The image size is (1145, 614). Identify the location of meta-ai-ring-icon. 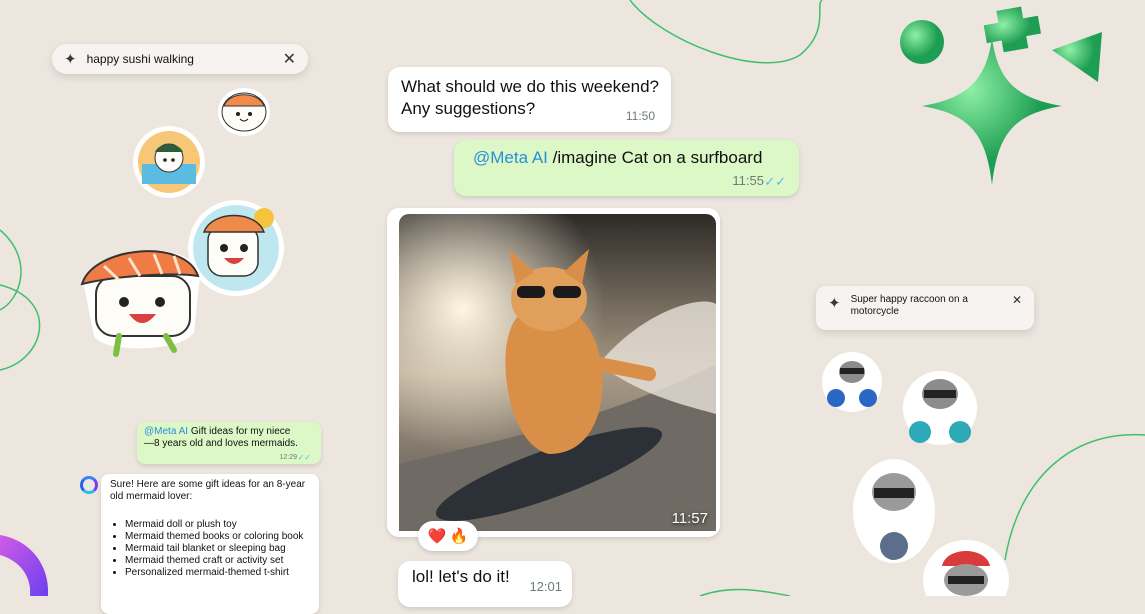
(89, 485).